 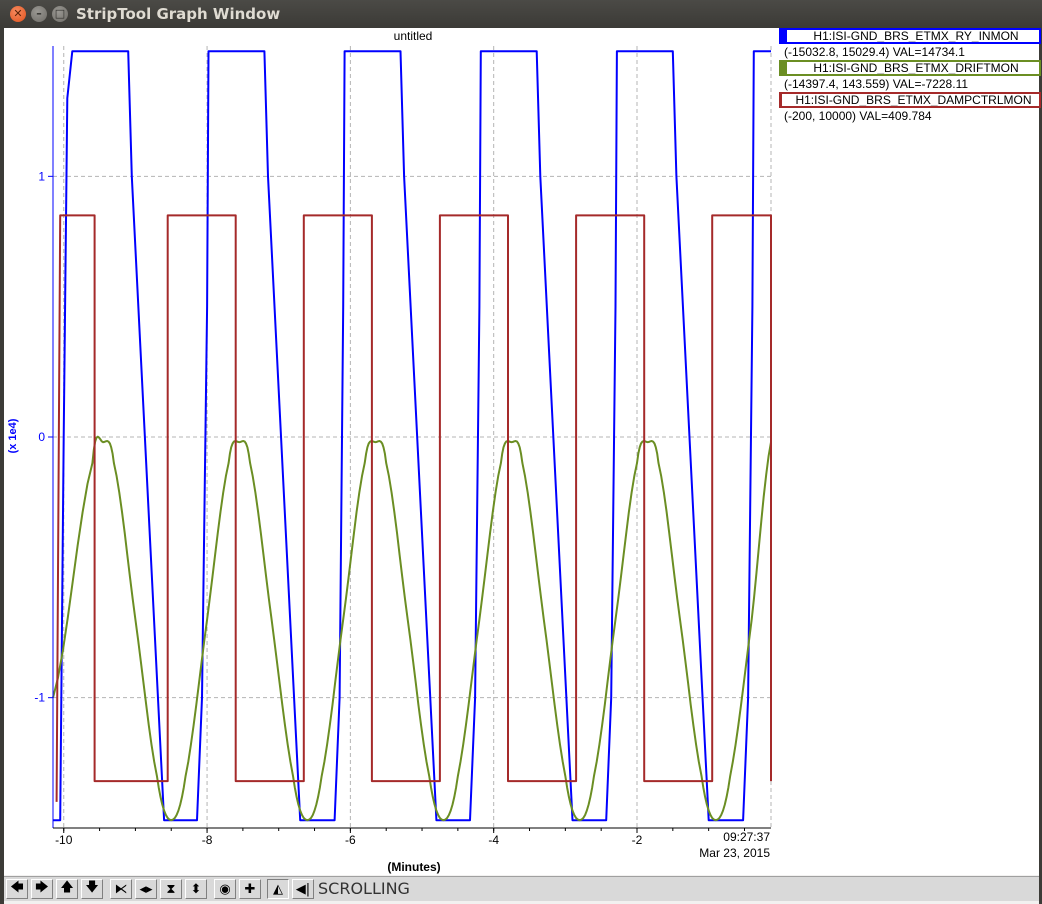 I want to click on down-arrow-icon: 🡇, so click(x=92, y=887).